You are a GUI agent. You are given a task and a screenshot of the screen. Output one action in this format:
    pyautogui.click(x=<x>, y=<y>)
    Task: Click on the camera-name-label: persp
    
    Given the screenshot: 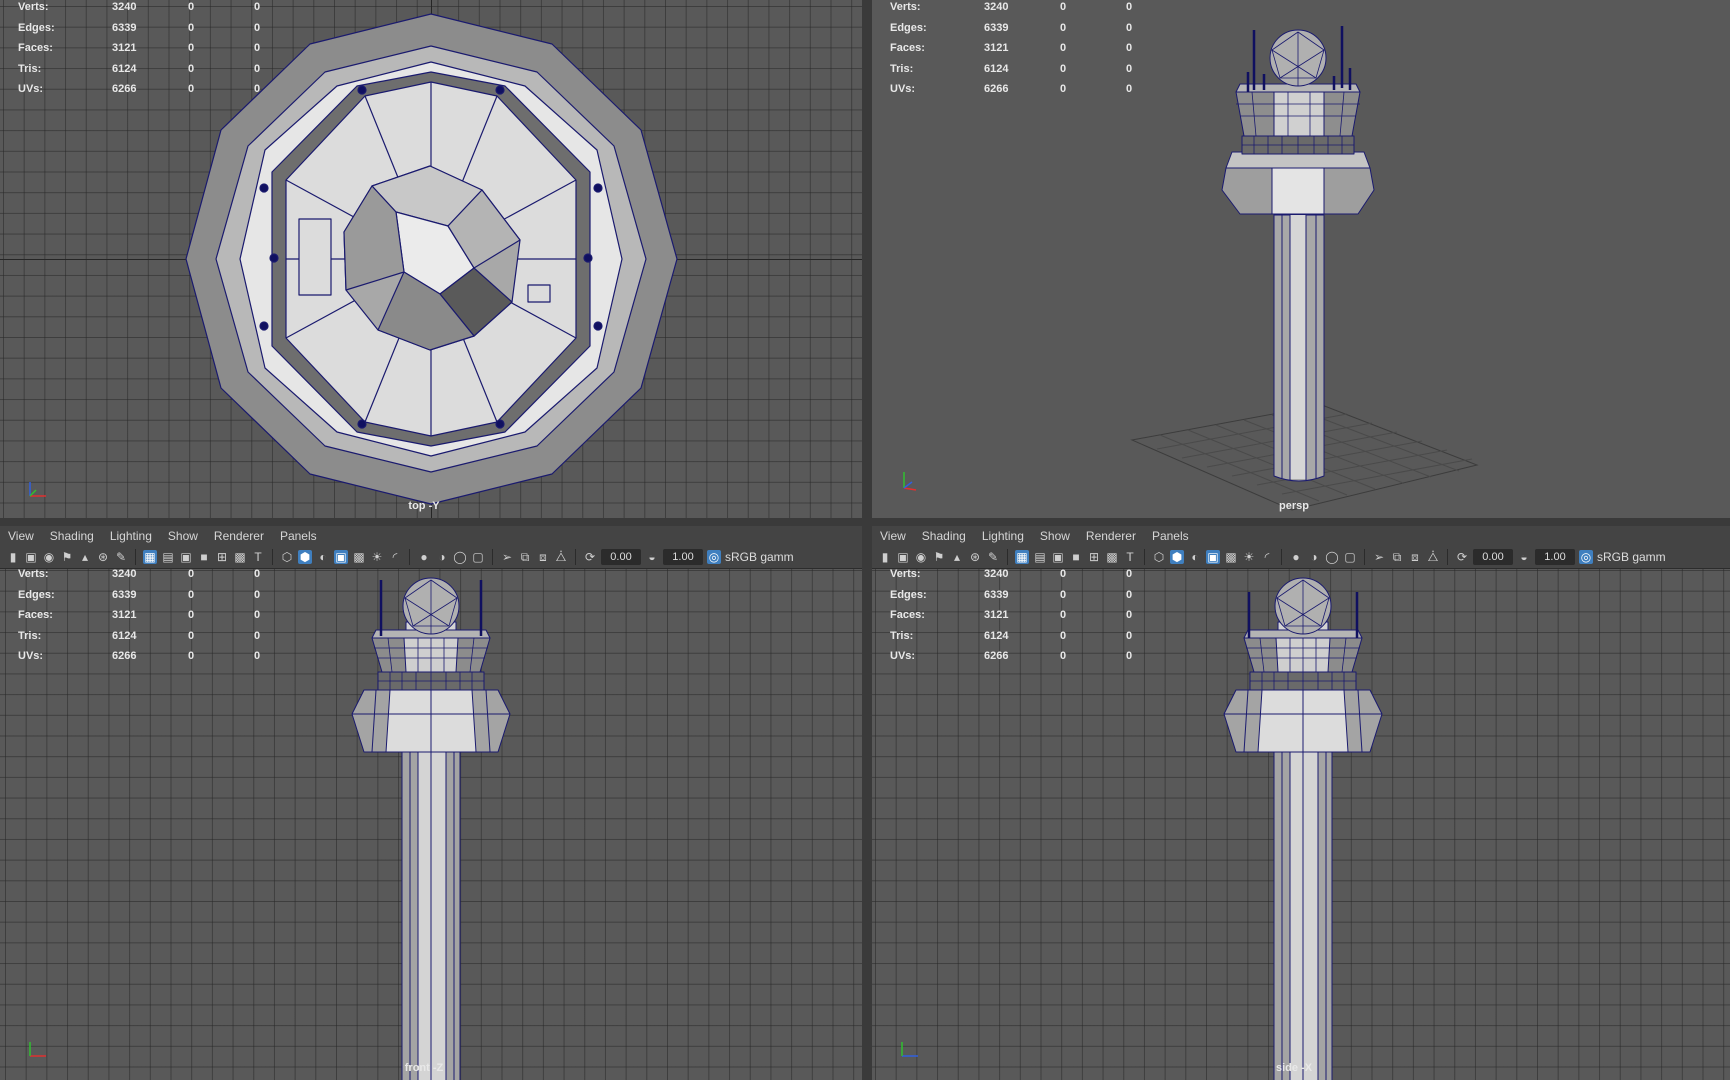 What is the action you would take?
    pyautogui.click(x=1294, y=506)
    